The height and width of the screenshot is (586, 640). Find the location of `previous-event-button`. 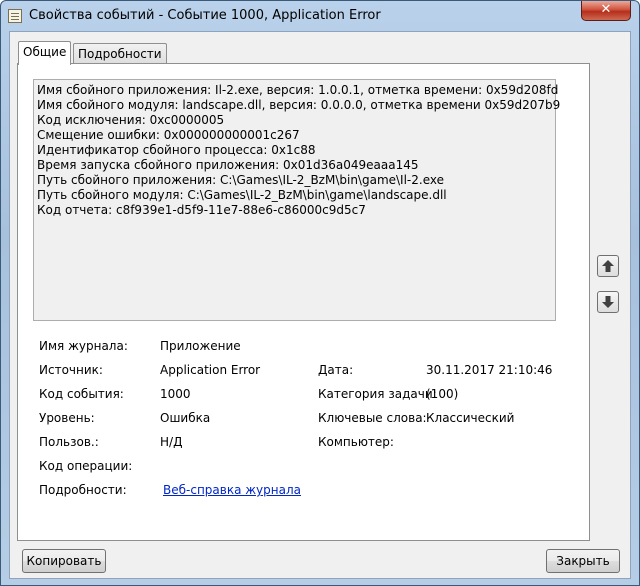

previous-event-button is located at coordinates (608, 266).